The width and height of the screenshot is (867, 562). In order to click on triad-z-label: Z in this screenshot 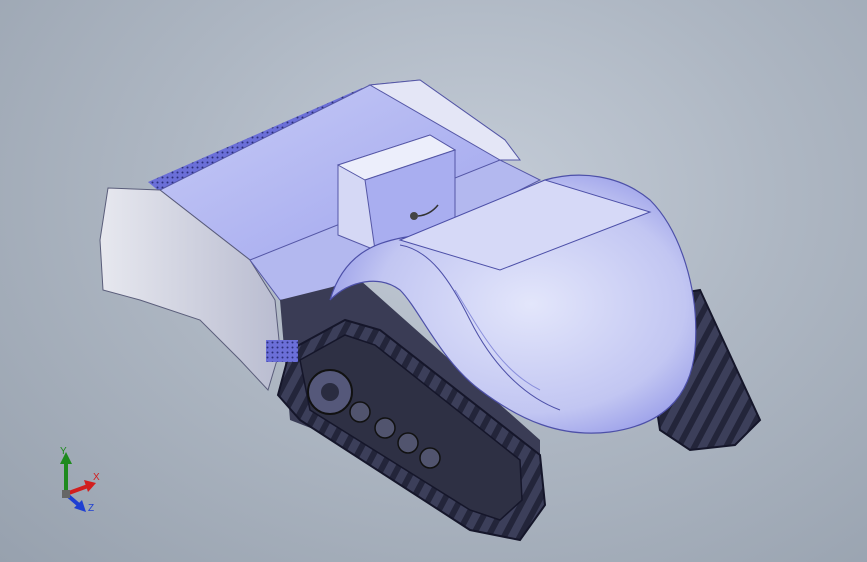, I will do `click(91, 508)`.